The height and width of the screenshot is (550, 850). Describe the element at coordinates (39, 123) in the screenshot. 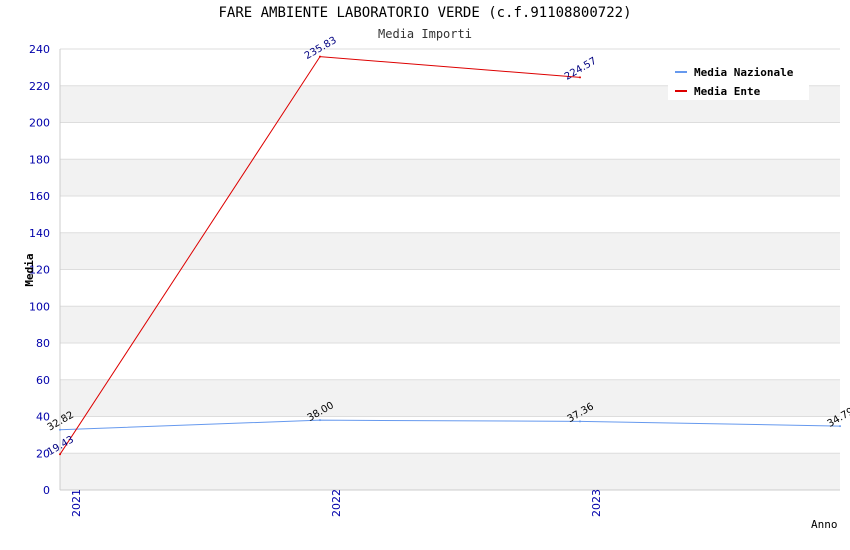

I see `y-tick-label: 200` at that location.